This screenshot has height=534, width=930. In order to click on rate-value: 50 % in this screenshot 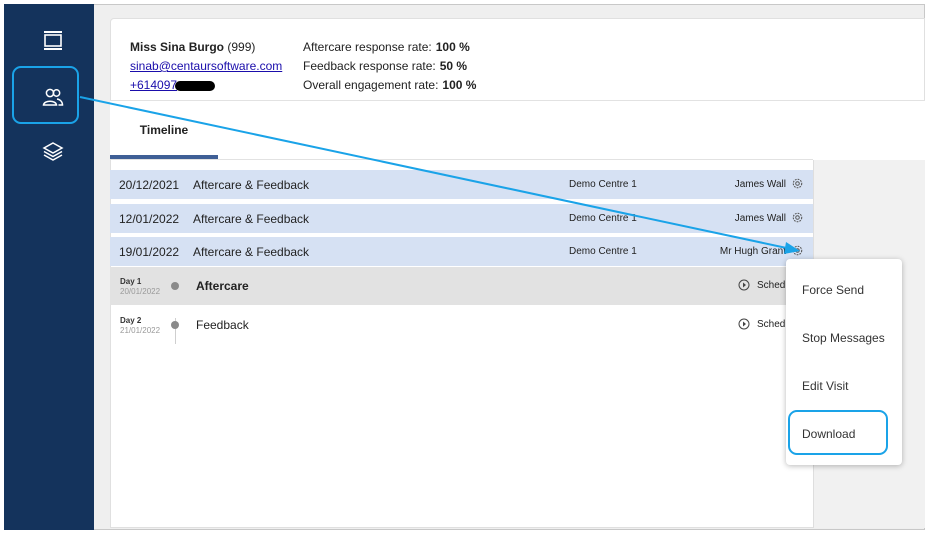, I will do `click(453, 66)`.